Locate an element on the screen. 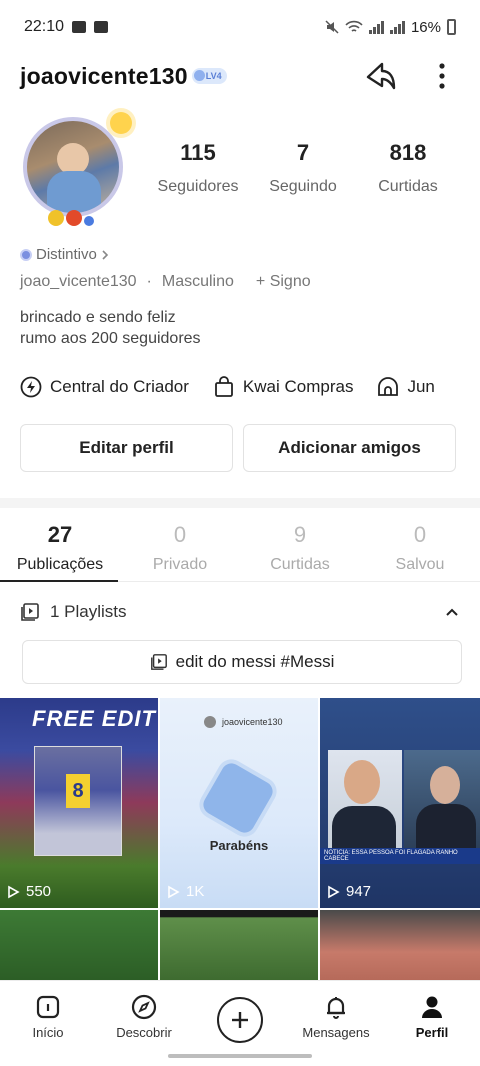 Image resolution: width=480 pixels, height=1066 pixels. more-vertical-icon is located at coordinates (442, 76).